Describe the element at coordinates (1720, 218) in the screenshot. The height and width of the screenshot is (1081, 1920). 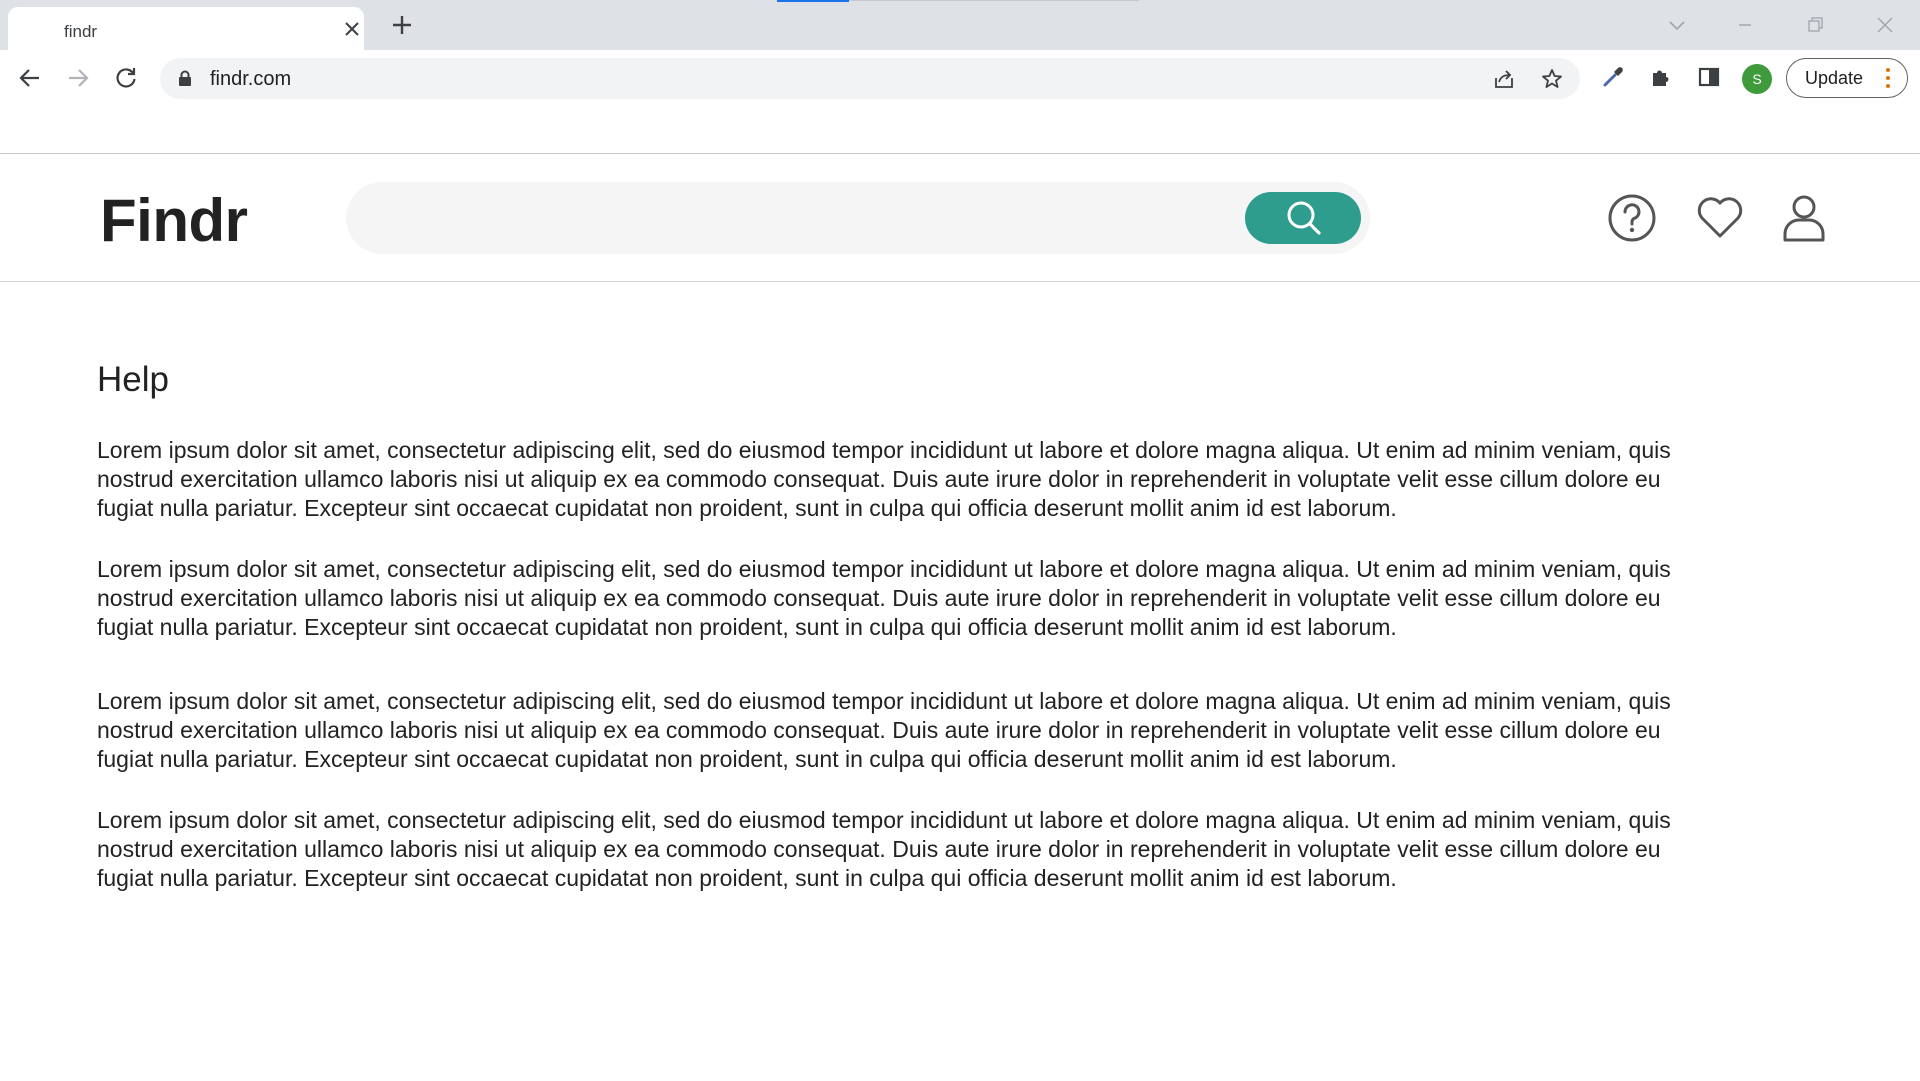
I see `heart-icon` at that location.